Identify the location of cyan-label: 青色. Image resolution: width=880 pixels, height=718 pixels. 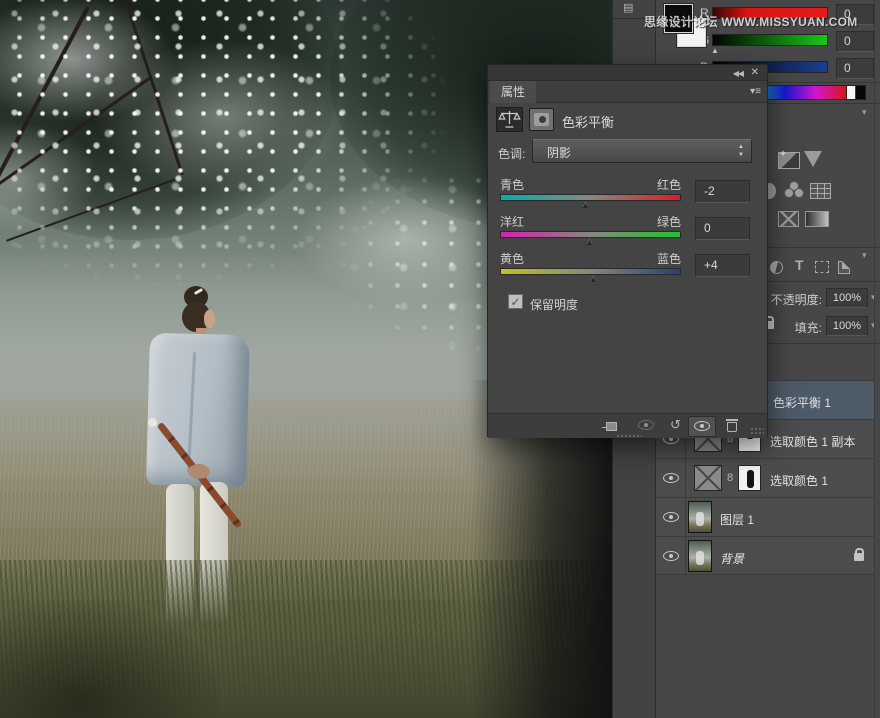
(512, 185).